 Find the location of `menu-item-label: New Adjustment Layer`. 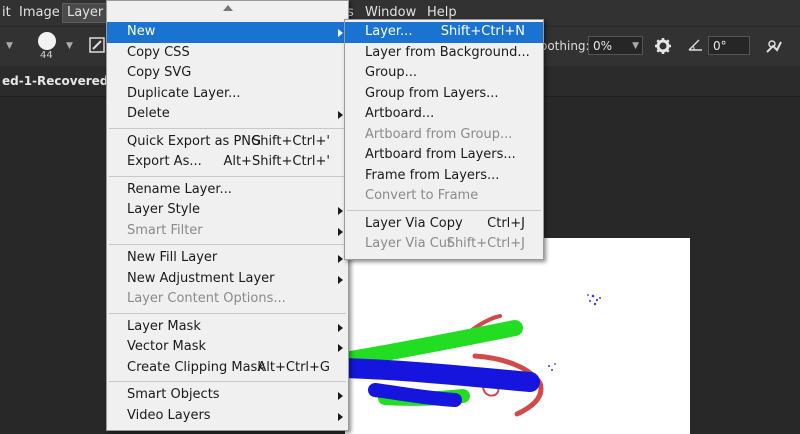

menu-item-label: New Adjustment Layer is located at coordinates (201, 278).